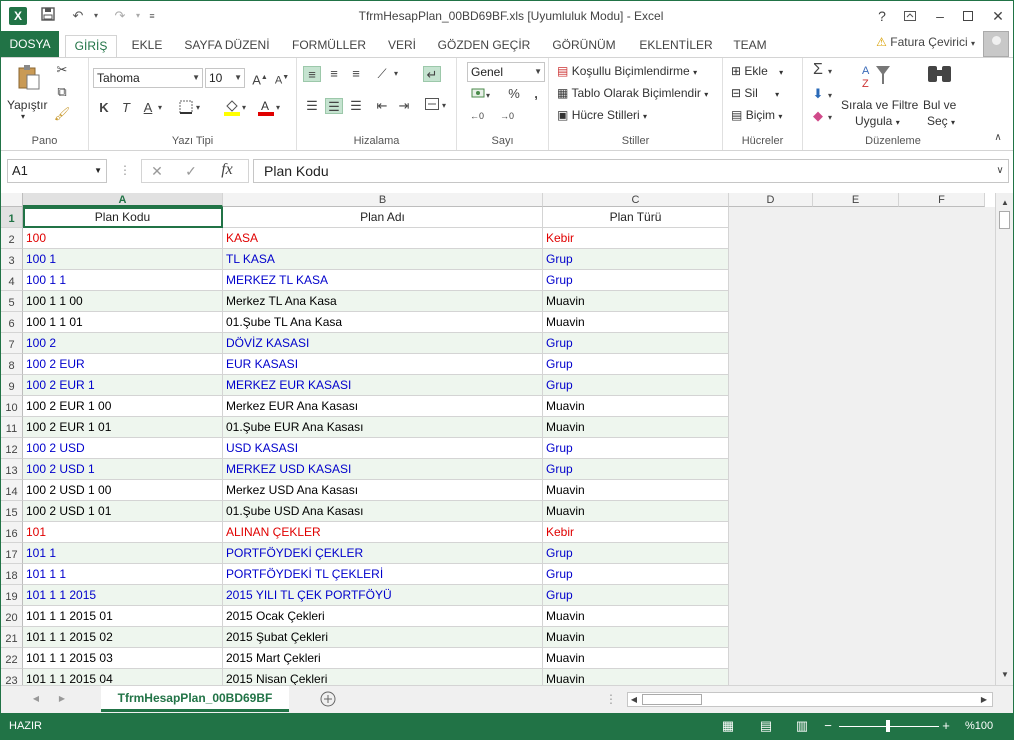 The image size is (1014, 740). What do you see at coordinates (123, 553) in the screenshot?
I see `table-cell: 101 1` at bounding box center [123, 553].